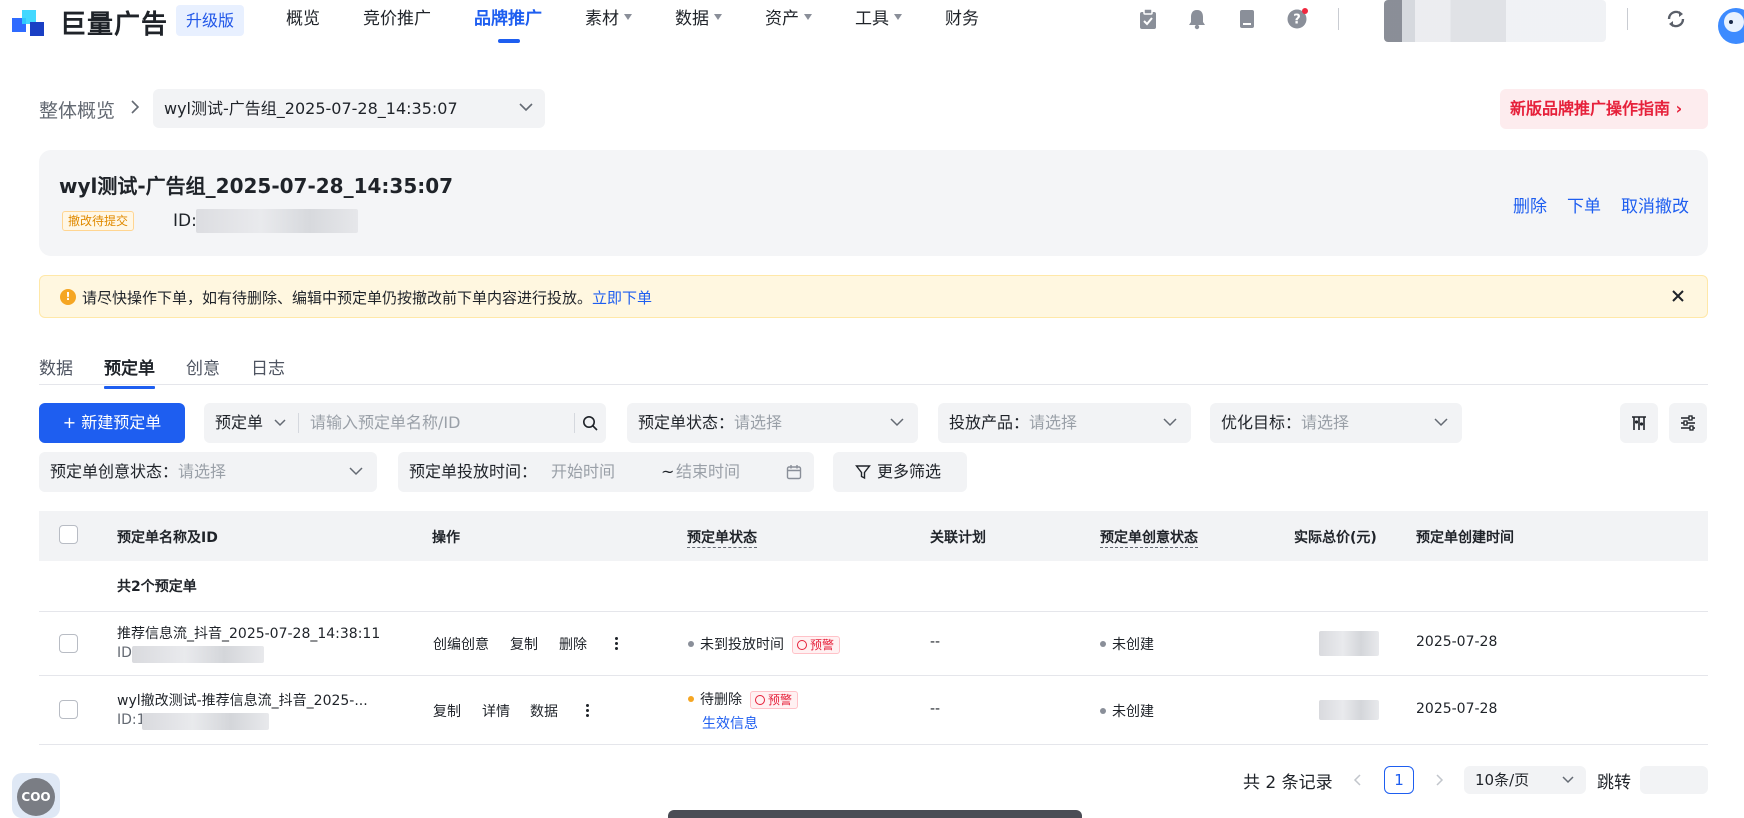 The height and width of the screenshot is (818, 1744). What do you see at coordinates (573, 644) in the screenshot?
I see `delete-link: 删除` at bounding box center [573, 644].